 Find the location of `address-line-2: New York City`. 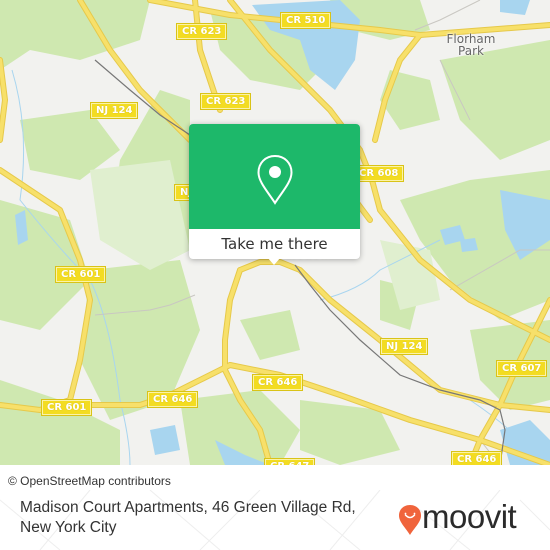

address-line-2: New York City is located at coordinates (68, 527).